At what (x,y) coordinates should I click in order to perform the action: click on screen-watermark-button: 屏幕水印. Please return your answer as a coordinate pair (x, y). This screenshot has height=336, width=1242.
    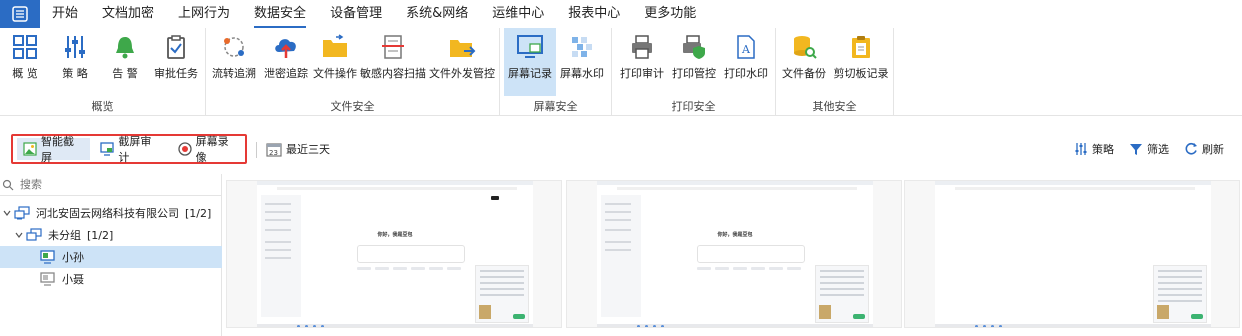
    Looking at the image, I should click on (582, 62).